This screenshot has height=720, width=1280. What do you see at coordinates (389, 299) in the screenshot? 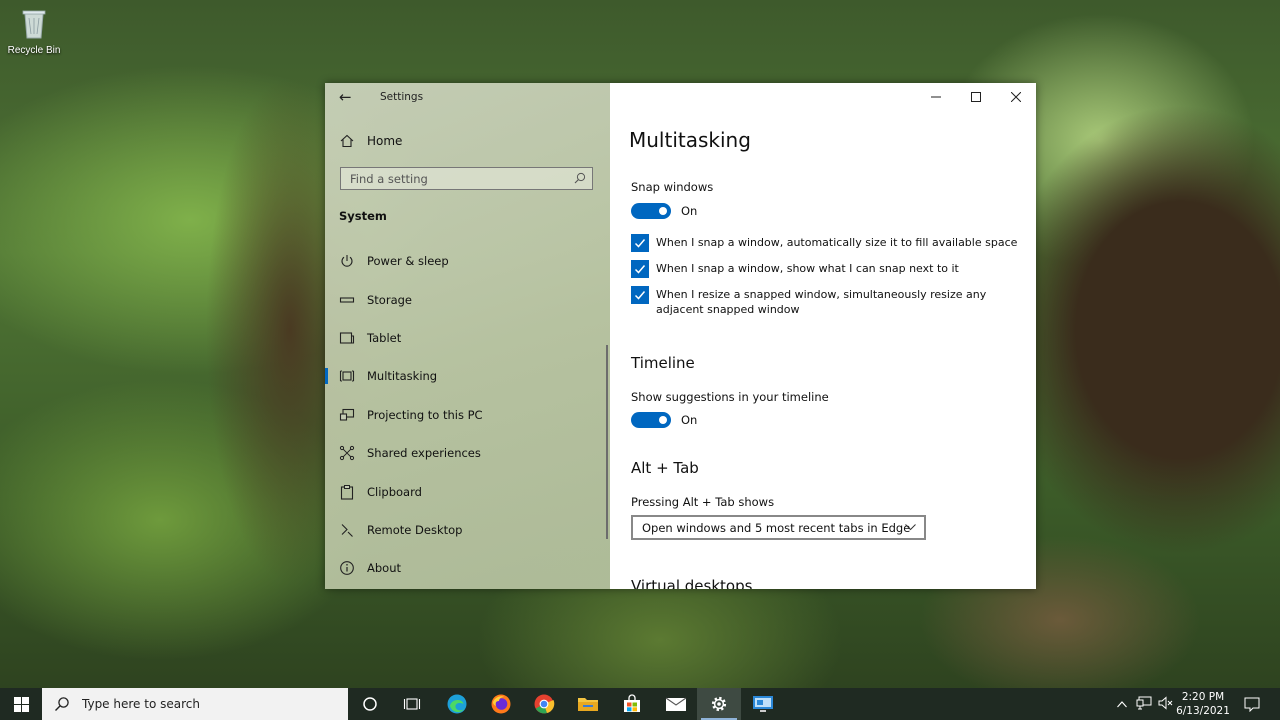
I see `sidebar-item-label: Storage` at bounding box center [389, 299].